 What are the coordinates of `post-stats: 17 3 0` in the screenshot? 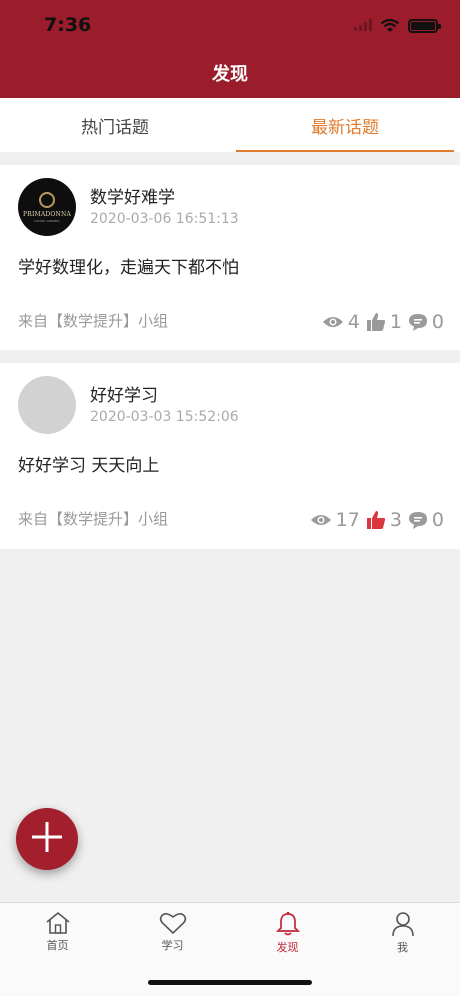 It's located at (374, 520).